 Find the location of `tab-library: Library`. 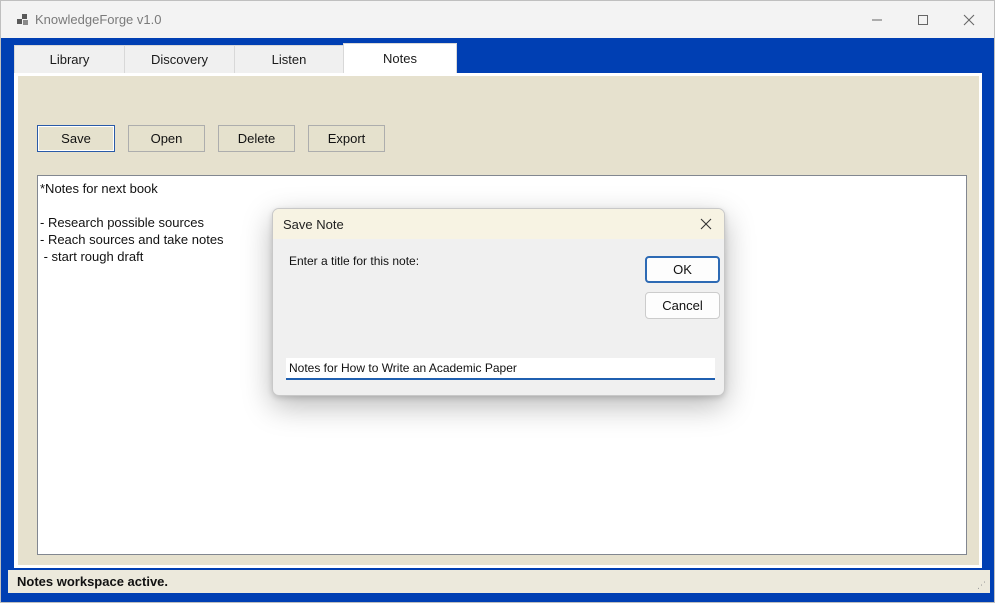

tab-library: Library is located at coordinates (69, 59).